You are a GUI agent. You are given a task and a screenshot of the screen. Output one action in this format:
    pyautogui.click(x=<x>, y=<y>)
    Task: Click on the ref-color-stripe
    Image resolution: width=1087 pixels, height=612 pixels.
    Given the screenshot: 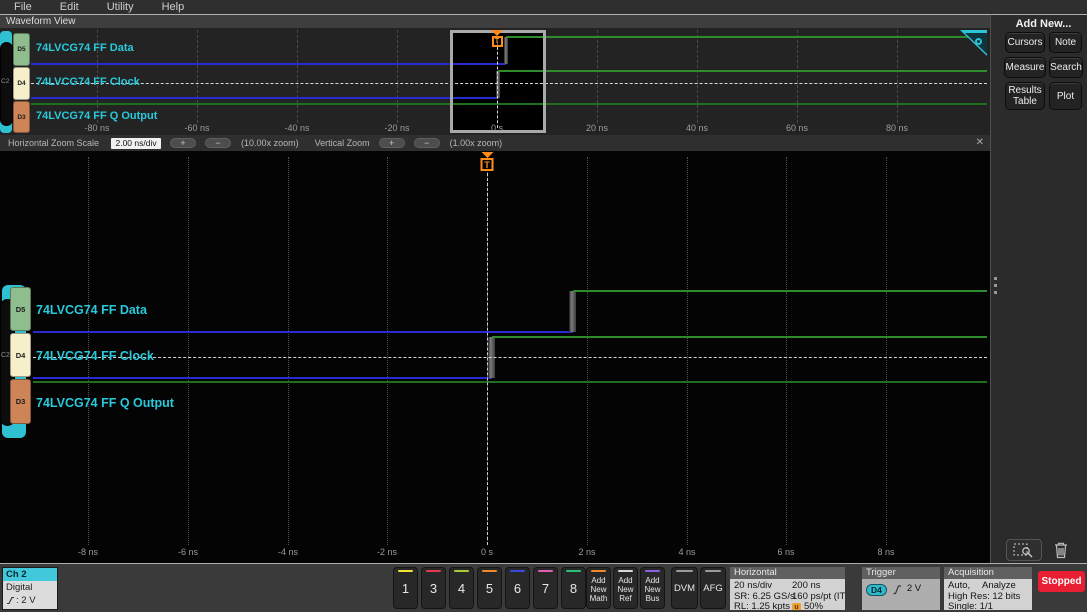 What is the action you would take?
    pyautogui.click(x=625, y=571)
    